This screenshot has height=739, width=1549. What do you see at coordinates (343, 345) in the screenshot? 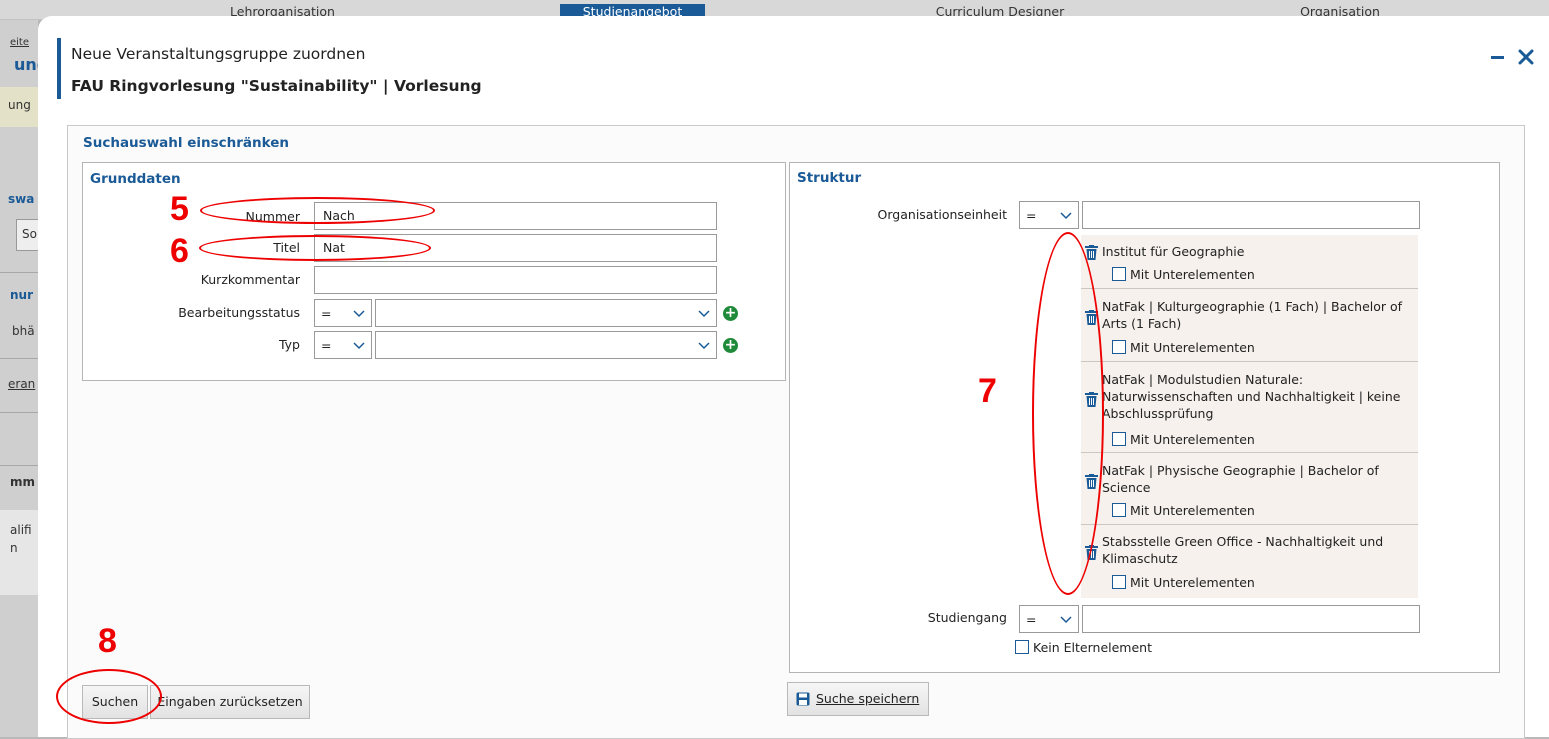
I see `typ-operator-select: =` at bounding box center [343, 345].